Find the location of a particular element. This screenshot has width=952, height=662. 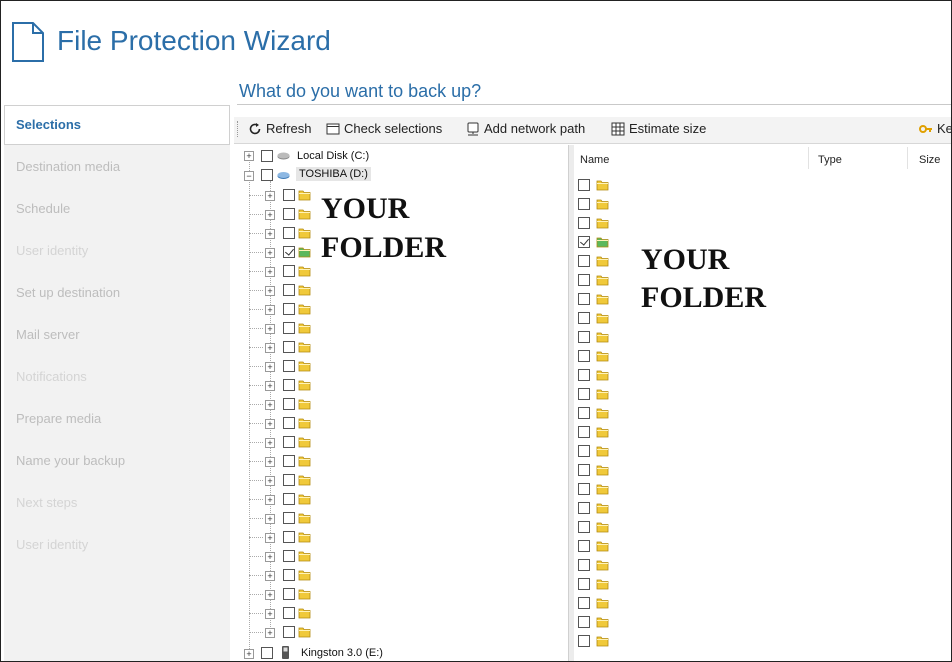

step-schedule: Schedule is located at coordinates (43, 208).